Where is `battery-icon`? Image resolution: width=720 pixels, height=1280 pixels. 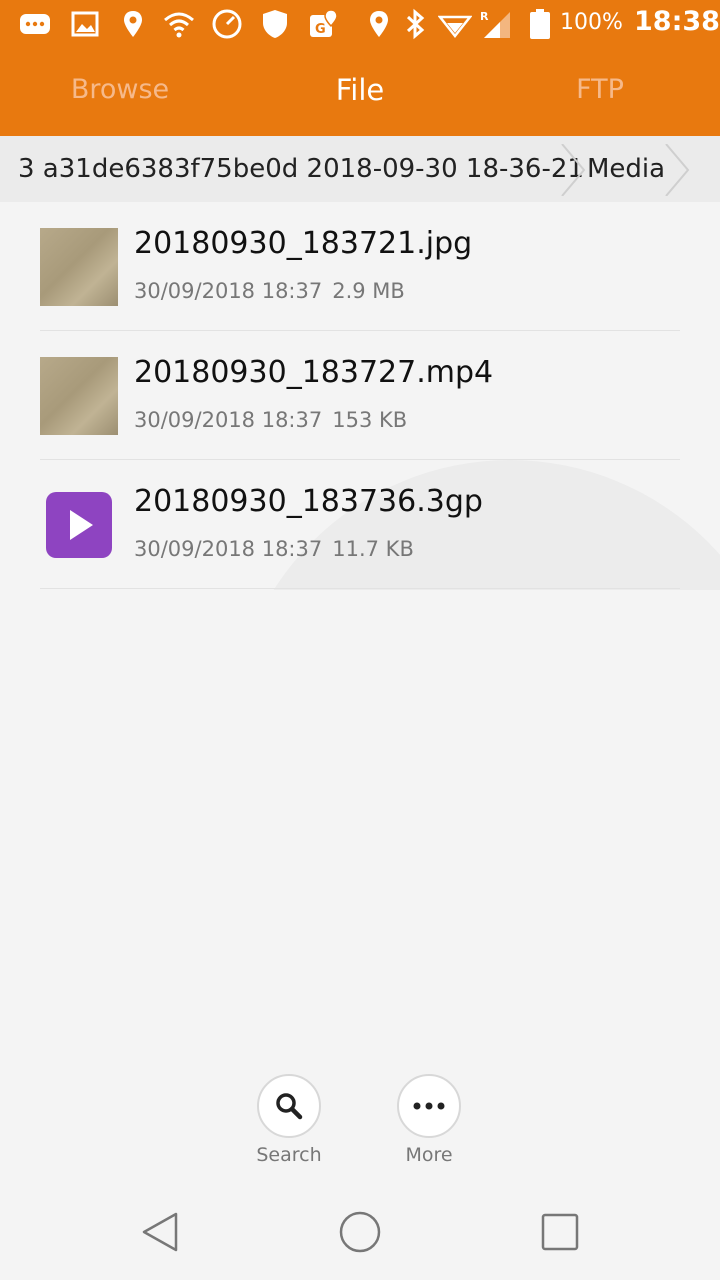
battery-icon is located at coordinates (540, 24).